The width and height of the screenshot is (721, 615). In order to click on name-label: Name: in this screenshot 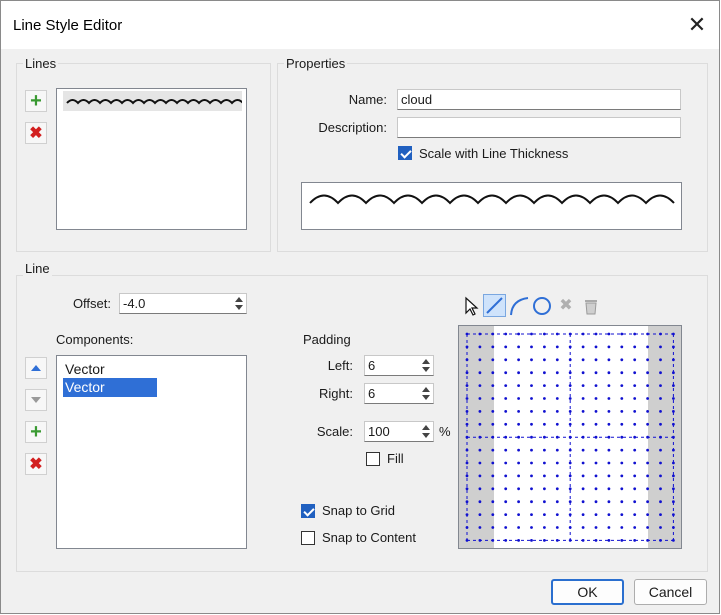, I will do `click(367, 99)`.